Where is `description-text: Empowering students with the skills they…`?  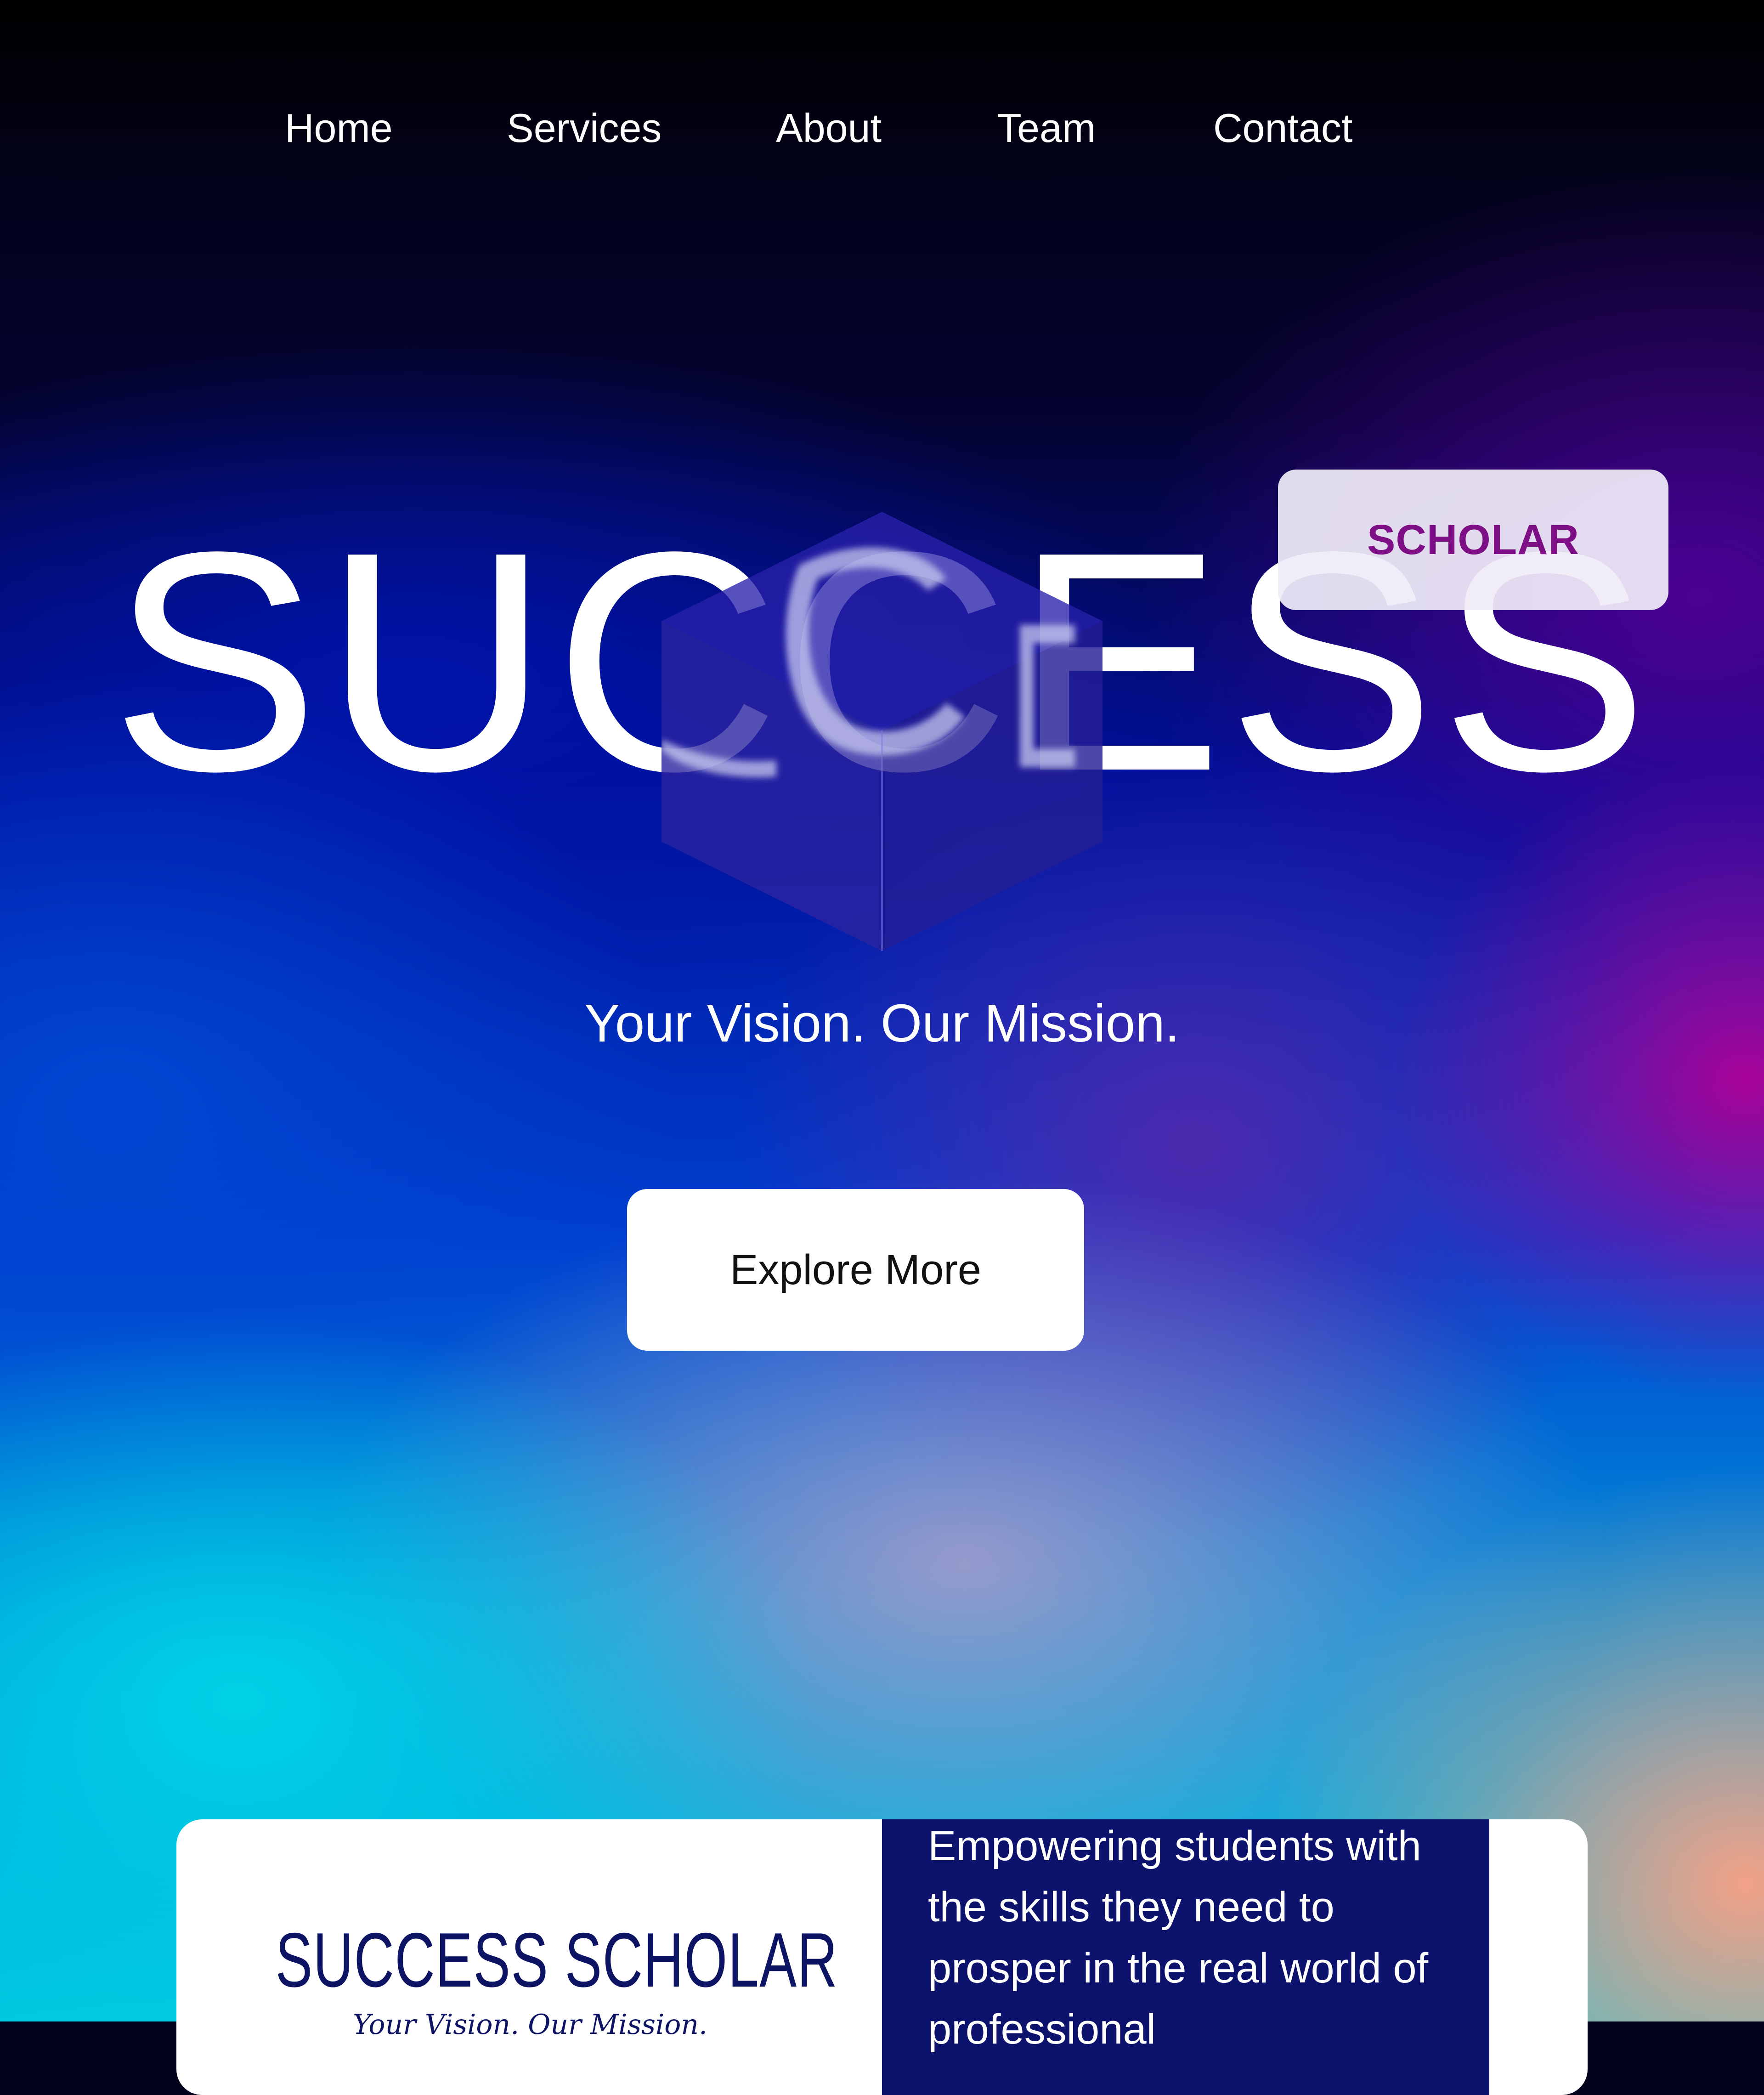 description-text: Empowering students with the skills they… is located at coordinates (1178, 1938).